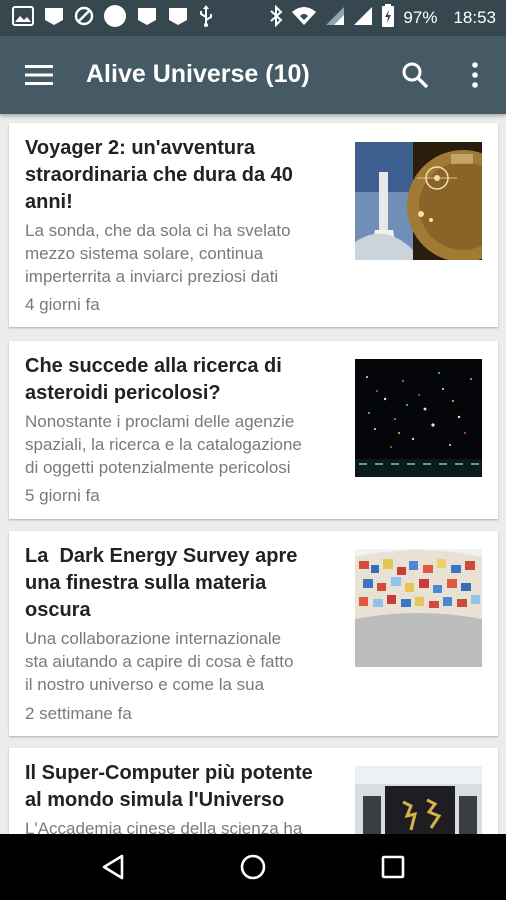  I want to click on article-summary-line: imperterrita a inviarci preziosi dati, so click(152, 276).